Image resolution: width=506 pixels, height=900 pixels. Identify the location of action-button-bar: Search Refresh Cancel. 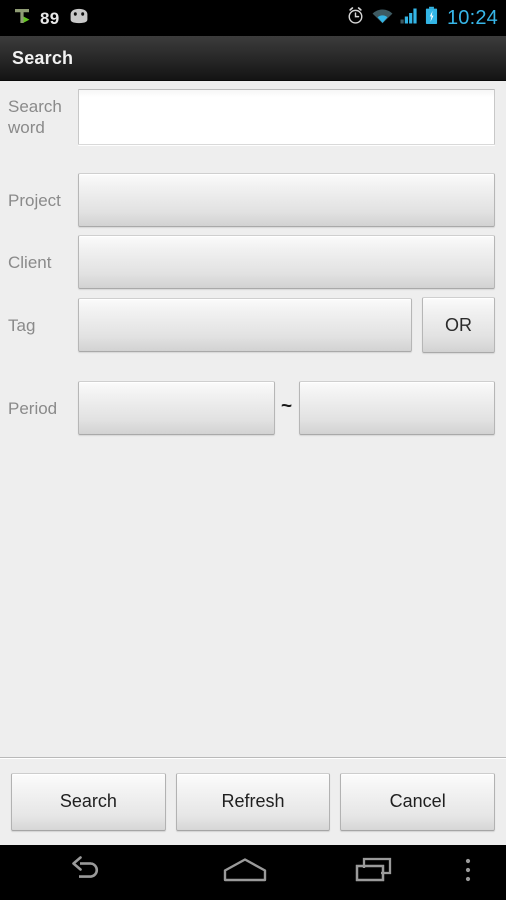
(253, 801).